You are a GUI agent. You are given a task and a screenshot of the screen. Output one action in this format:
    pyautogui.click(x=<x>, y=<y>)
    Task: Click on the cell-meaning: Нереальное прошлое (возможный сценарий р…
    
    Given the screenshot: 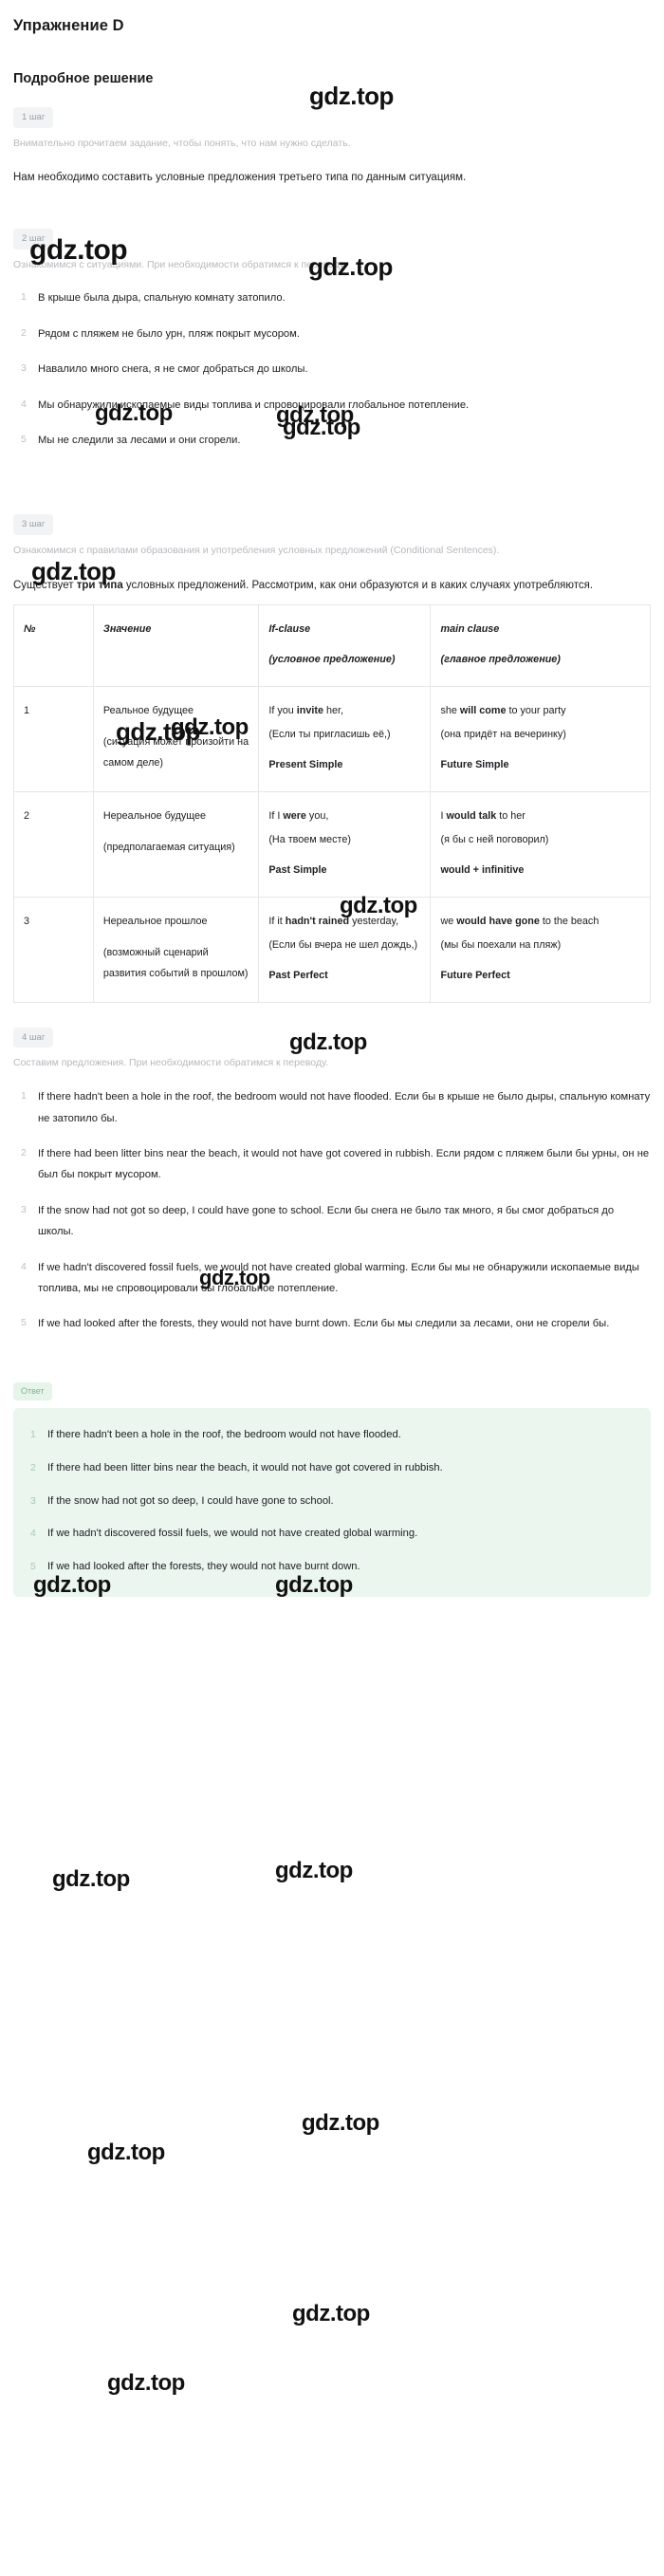 What is the action you would take?
    pyautogui.click(x=176, y=949)
    